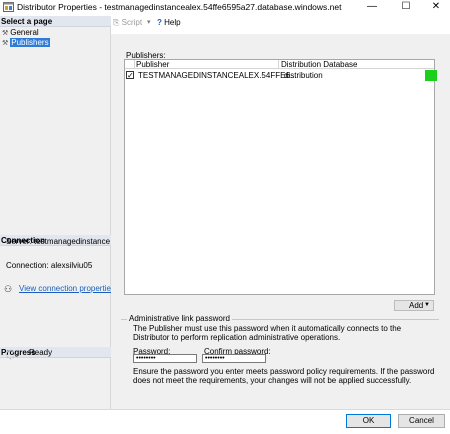  What do you see at coordinates (303, 75) in the screenshot?
I see `distribution-database-cell: distribution` at bounding box center [303, 75].